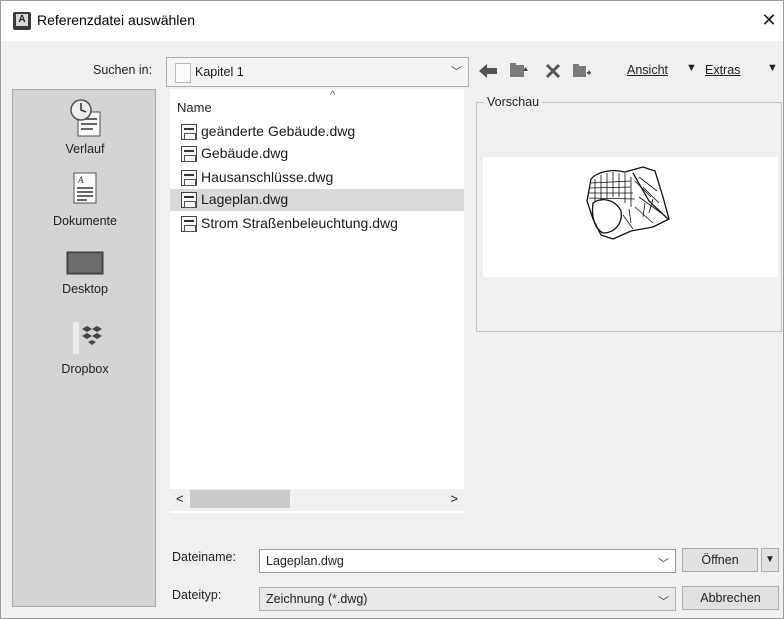 Image resolution: width=784 pixels, height=619 pixels. What do you see at coordinates (769, 20) in the screenshot?
I see `close-button: ✕` at bounding box center [769, 20].